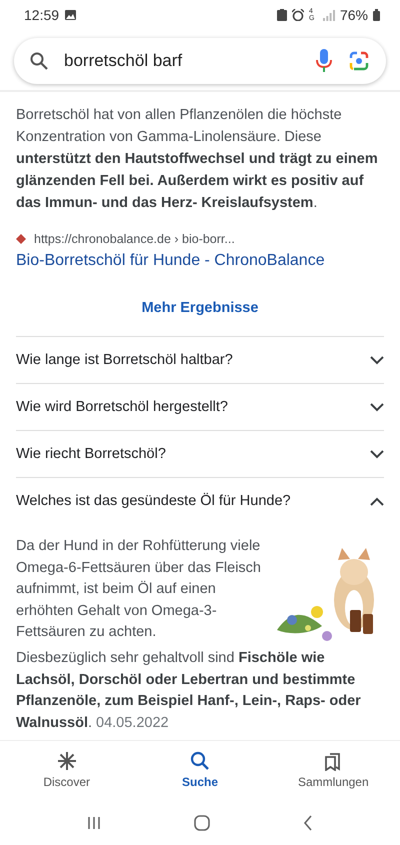  What do you see at coordinates (298, 15) in the screenshot?
I see `alarm-icon` at bounding box center [298, 15].